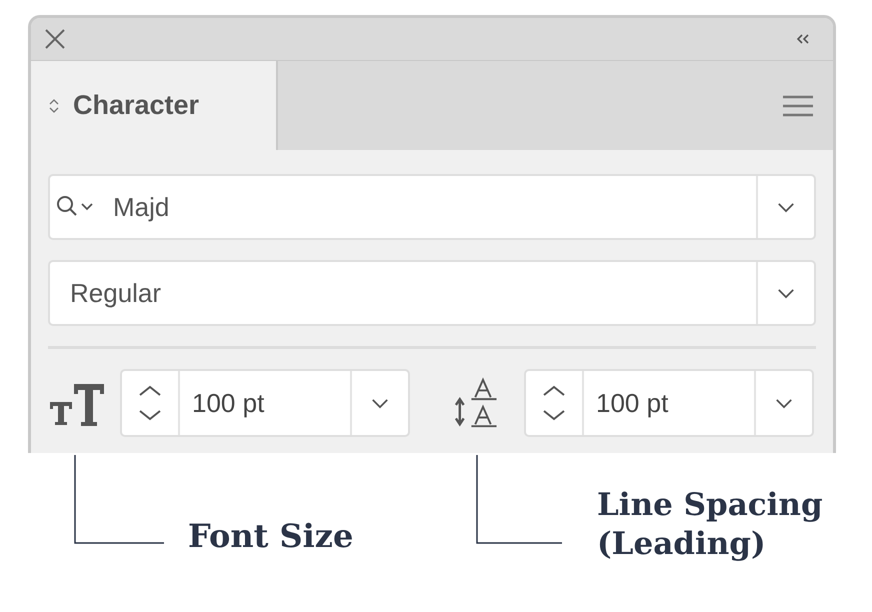 This screenshot has width=872, height=612. What do you see at coordinates (432, 207) in the screenshot?
I see `font-family-dropdown: Majd` at bounding box center [432, 207].